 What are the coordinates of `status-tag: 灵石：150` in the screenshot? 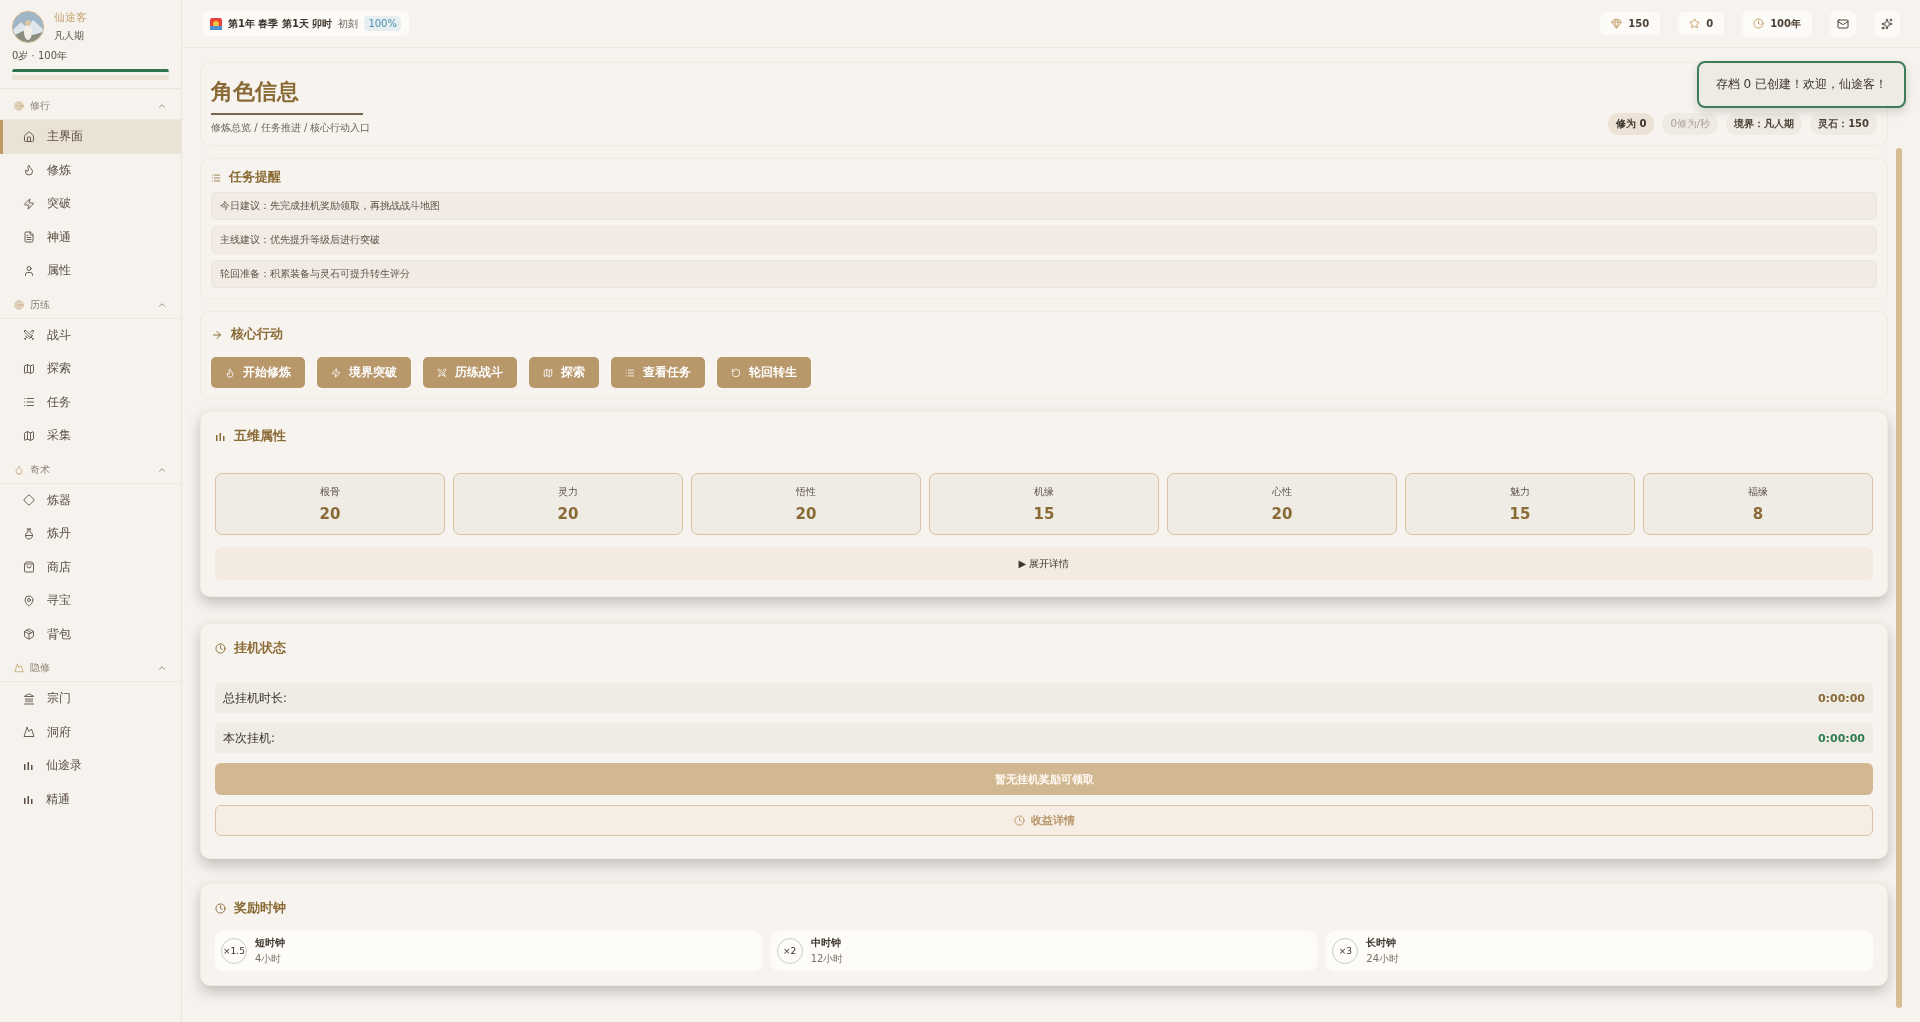 It's located at (1843, 124).